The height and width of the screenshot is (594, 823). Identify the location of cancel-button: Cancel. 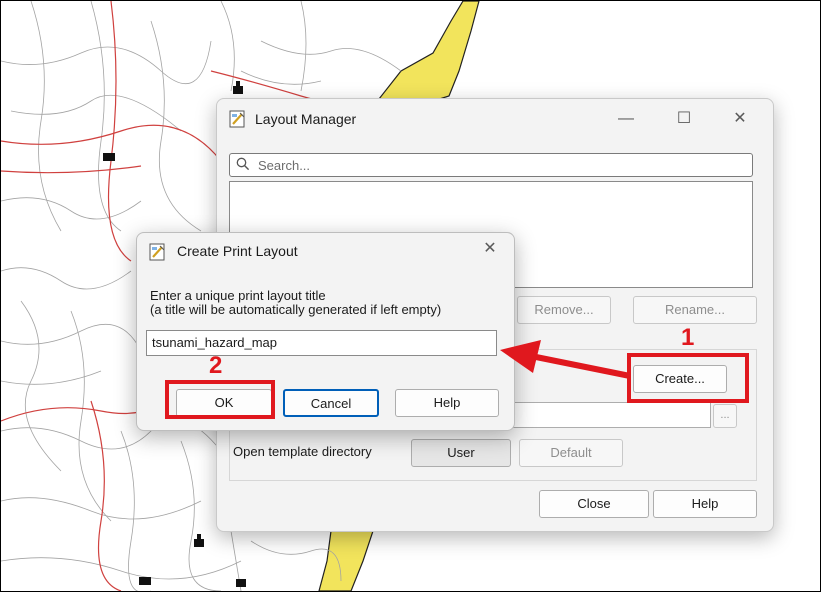
(331, 403).